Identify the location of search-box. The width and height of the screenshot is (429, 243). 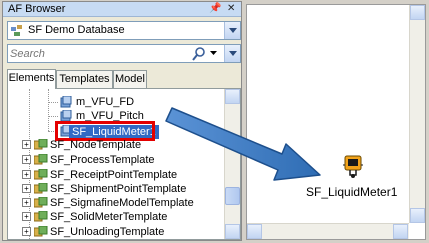
(124, 53).